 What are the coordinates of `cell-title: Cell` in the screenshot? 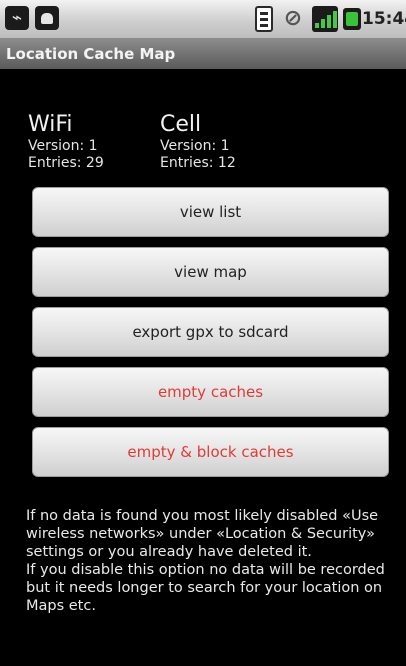 It's located at (181, 124).